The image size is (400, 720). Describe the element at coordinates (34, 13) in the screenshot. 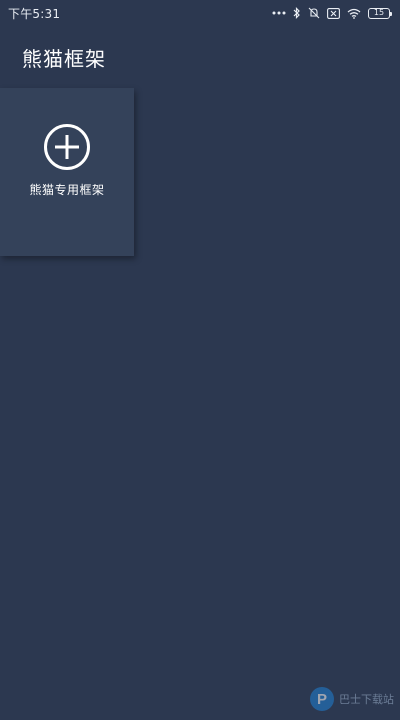

I see `status-time: 下午5:31` at that location.